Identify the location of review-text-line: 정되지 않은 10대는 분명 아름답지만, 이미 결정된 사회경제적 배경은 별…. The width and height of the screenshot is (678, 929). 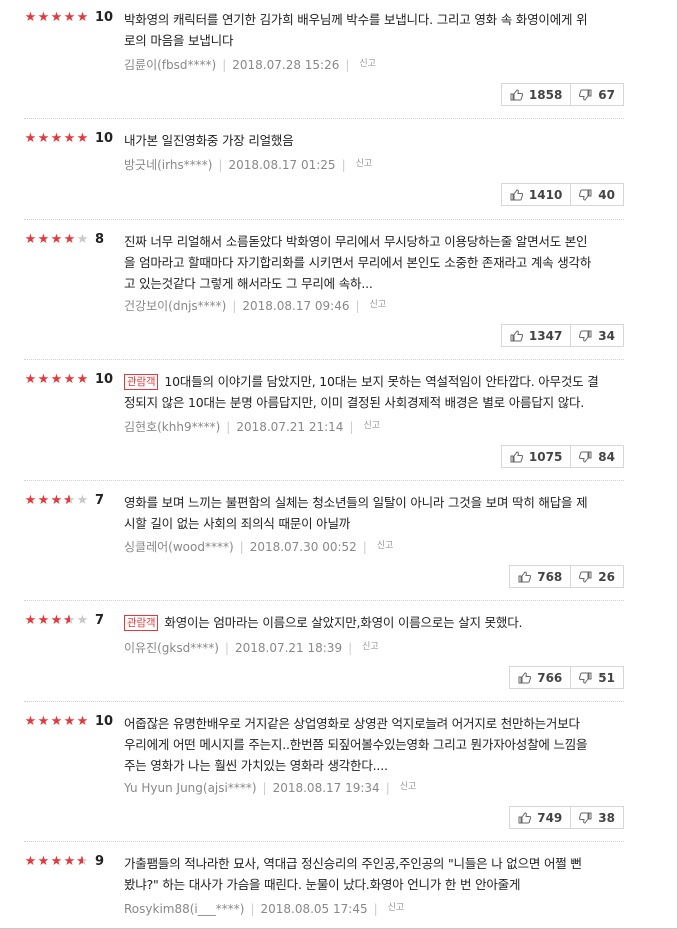
(354, 402).